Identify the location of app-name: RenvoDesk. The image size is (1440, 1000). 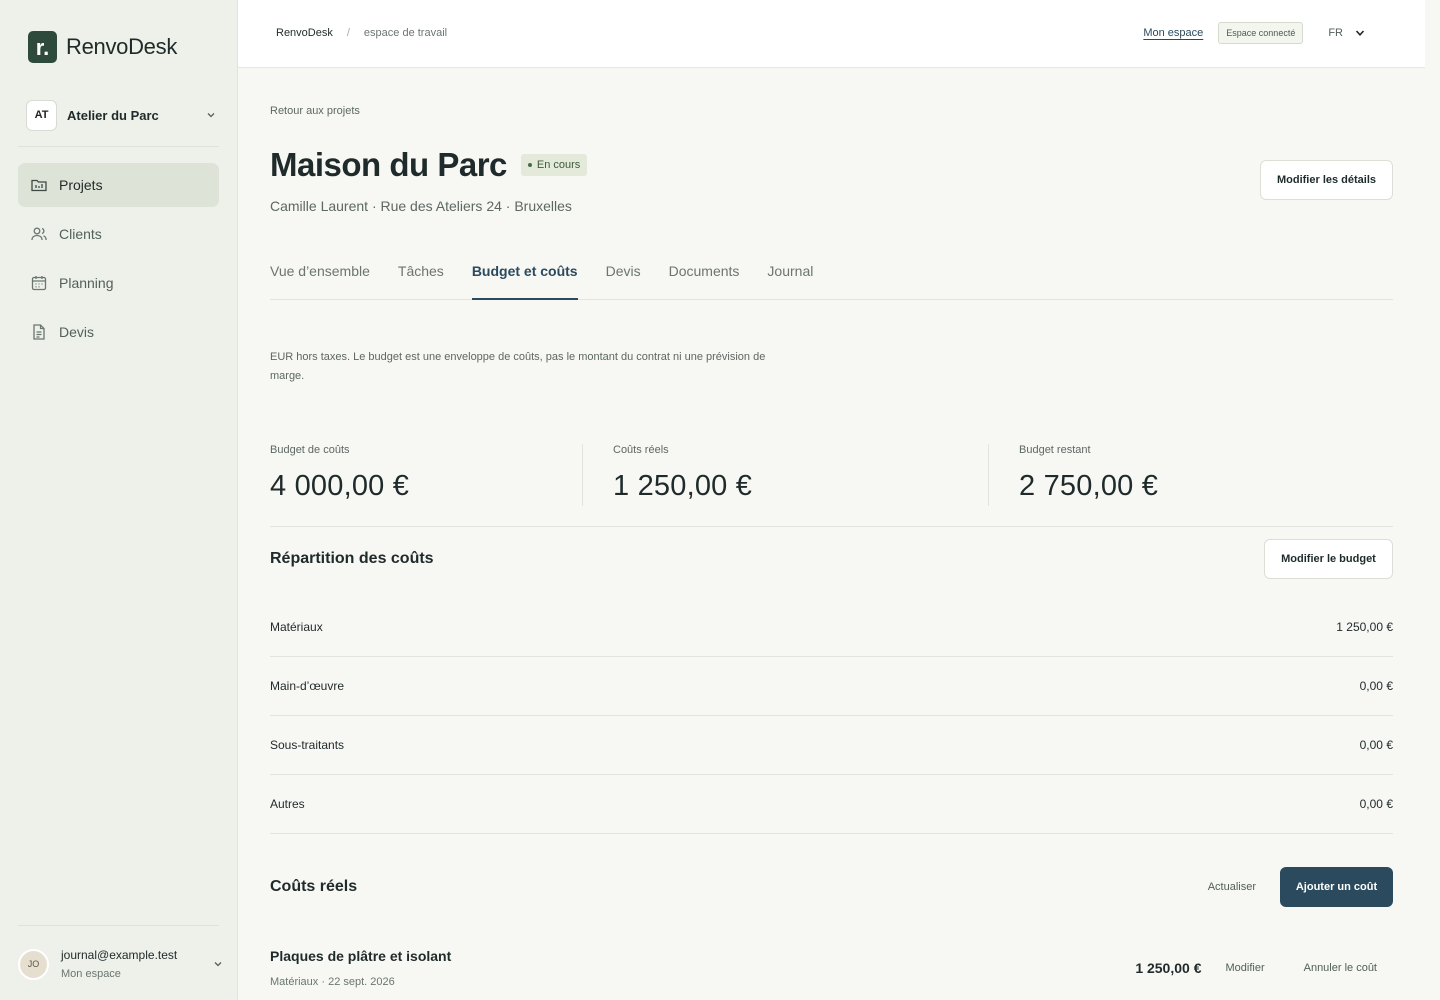
(122, 46).